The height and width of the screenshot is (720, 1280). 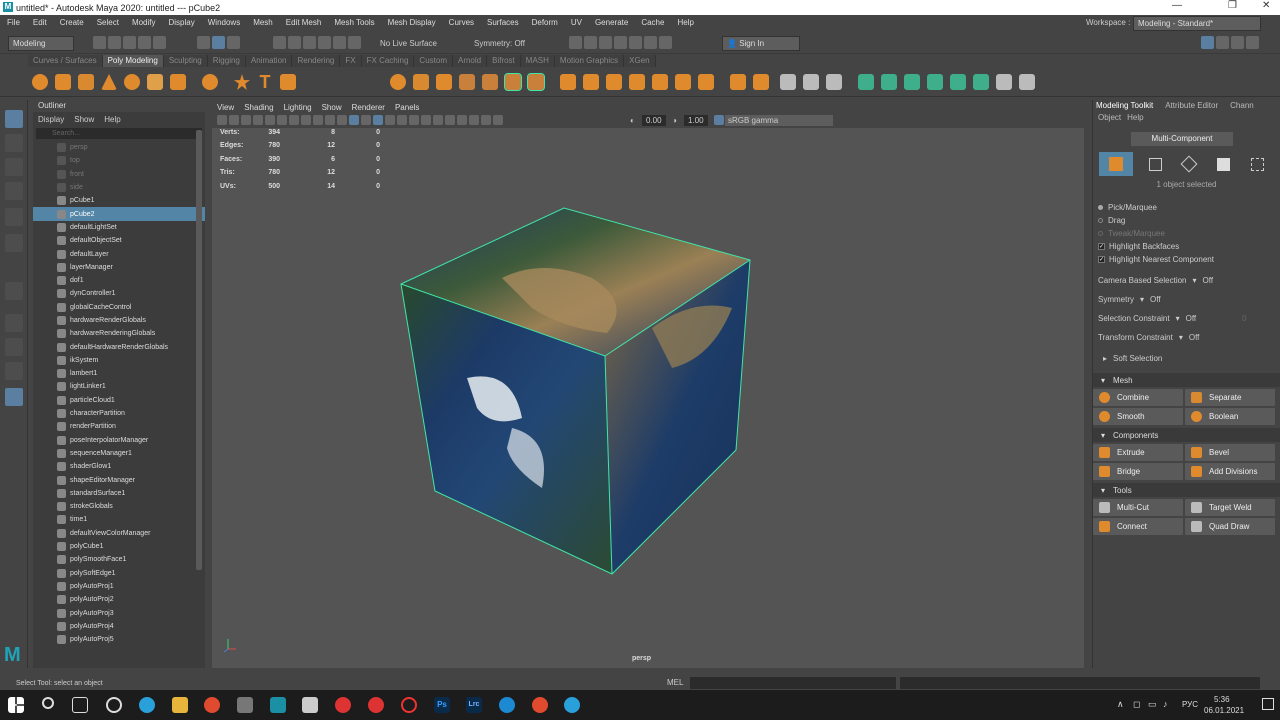 What do you see at coordinates (650, 42) in the screenshot?
I see `play-icon` at bounding box center [650, 42].